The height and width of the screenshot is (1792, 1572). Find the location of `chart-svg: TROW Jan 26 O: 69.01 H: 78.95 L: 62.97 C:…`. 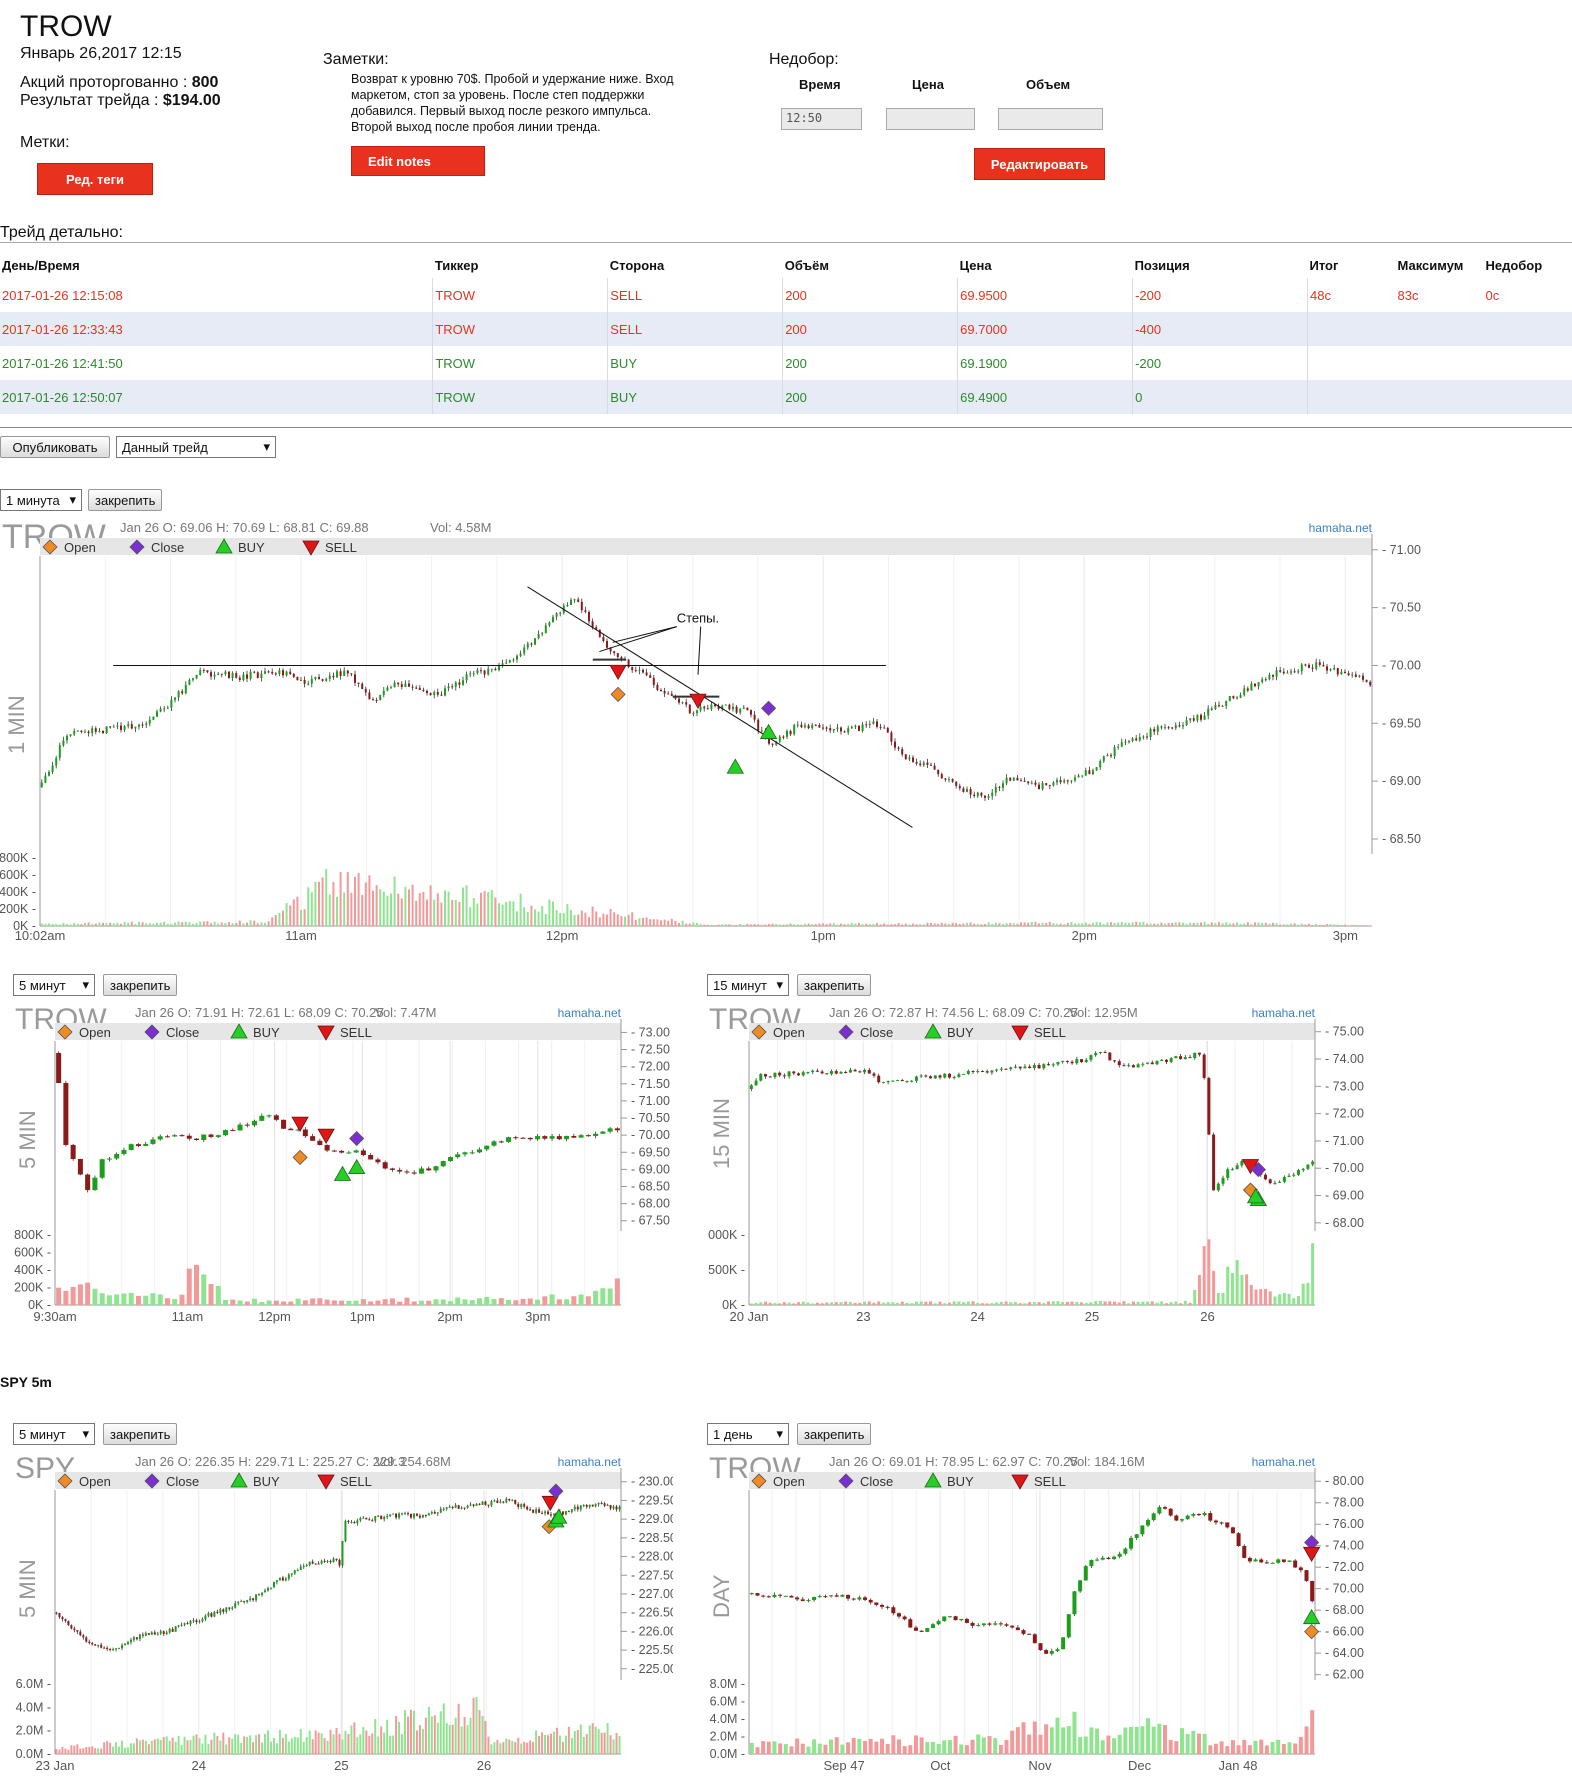

chart-svg: TROW Jan 26 O: 69.01 H: 78.95 L: 62.97 C:… is located at coordinates (1037, 1618).